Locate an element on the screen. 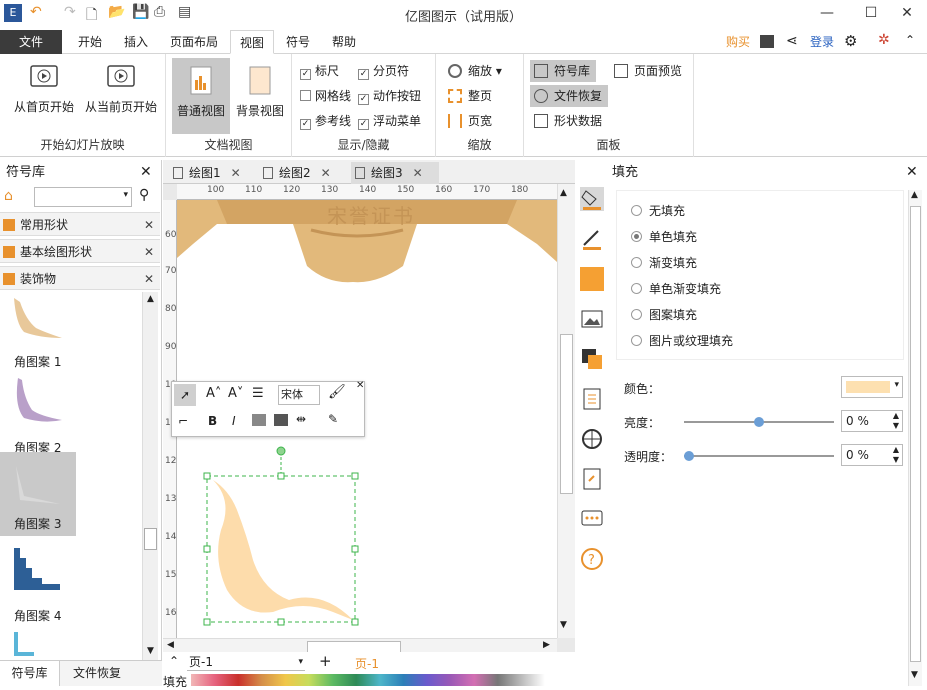  canvas-vertical-scrollbar: ▲ ▼ is located at coordinates (566, 411).